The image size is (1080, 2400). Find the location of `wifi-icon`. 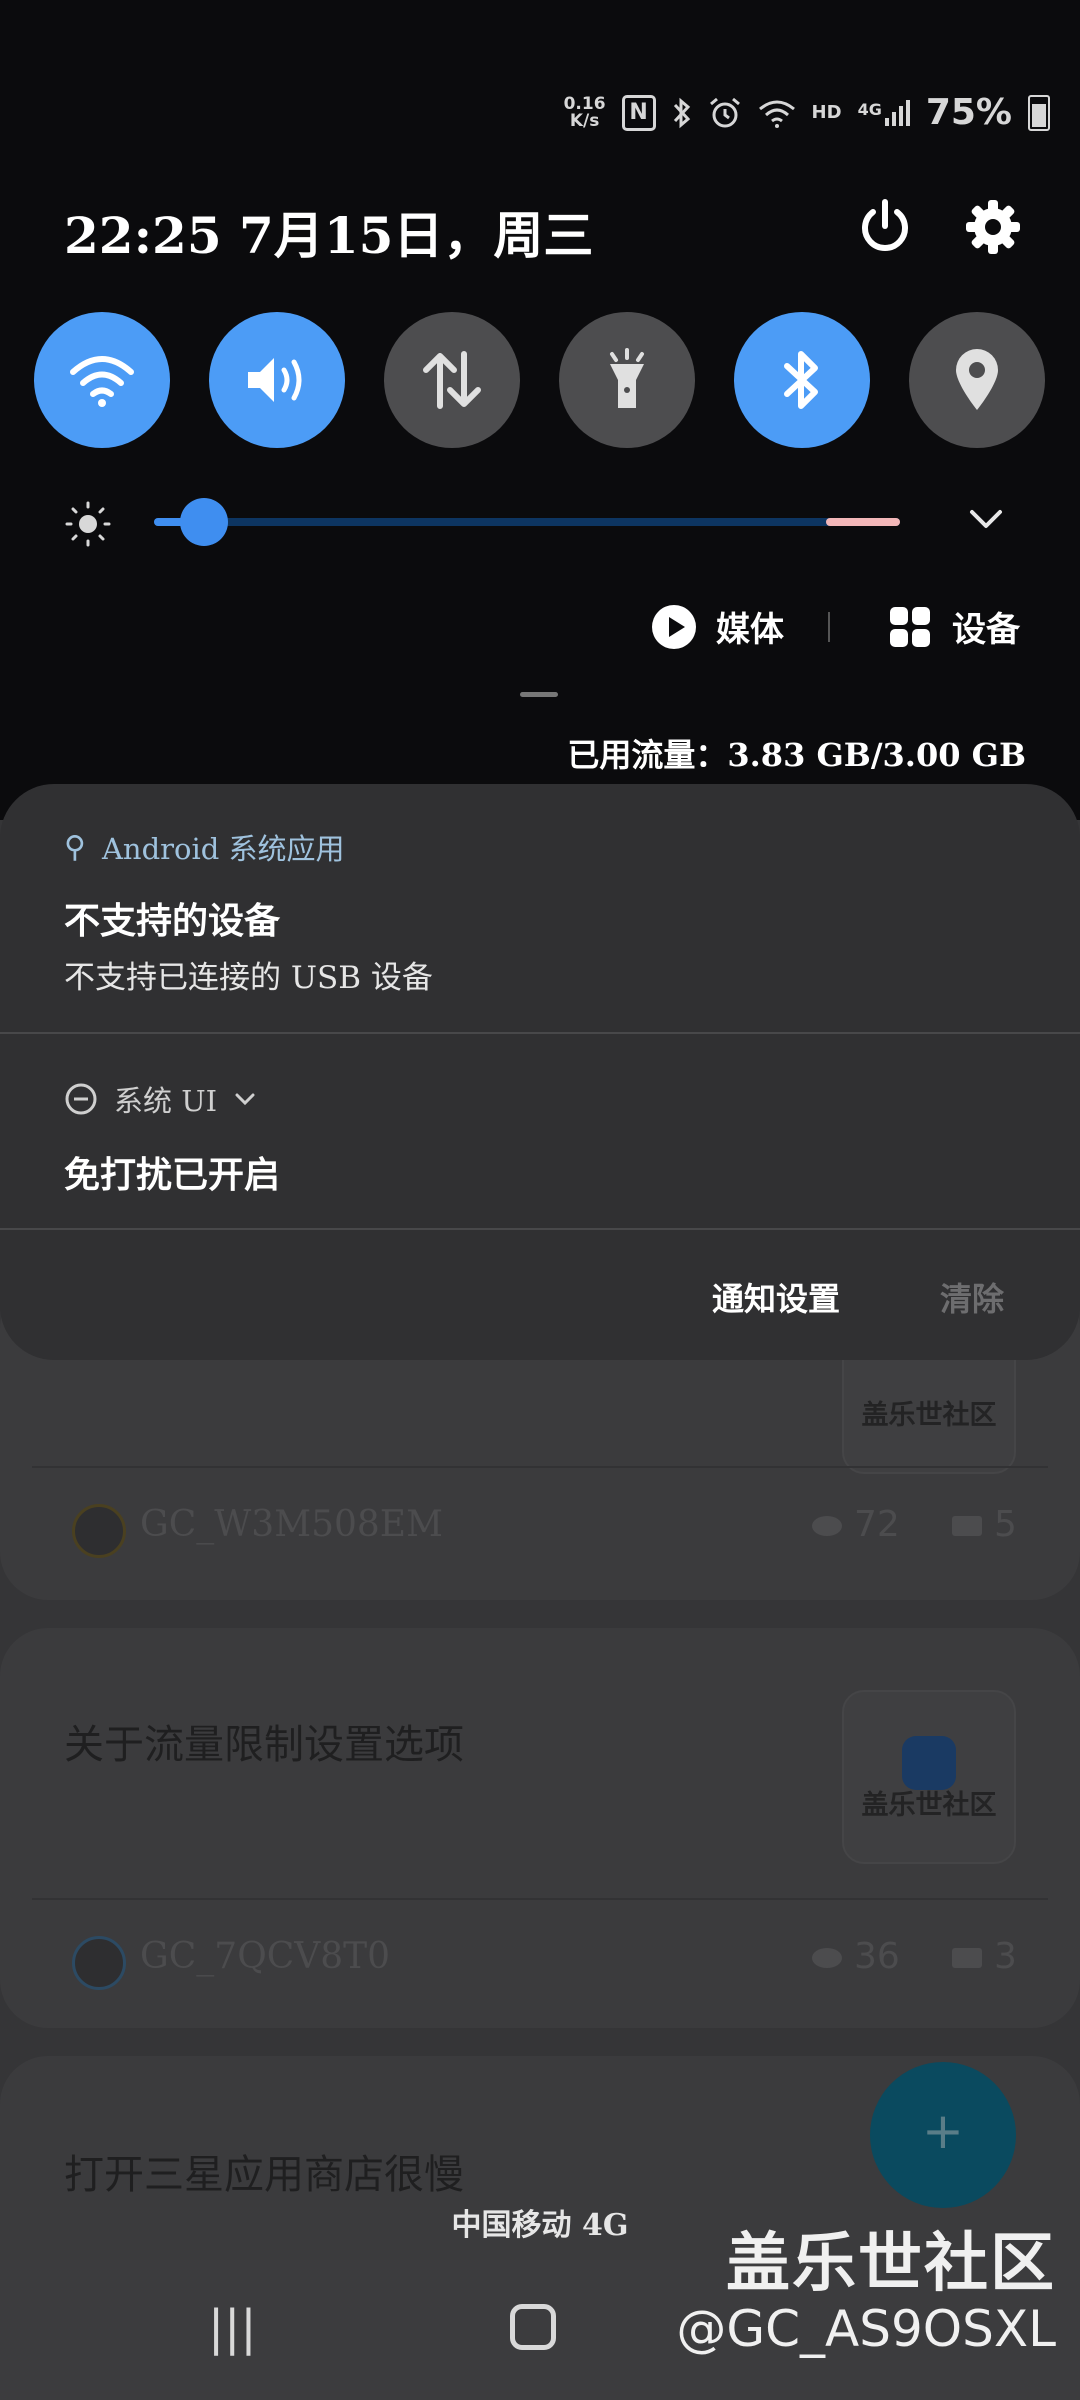

wifi-icon is located at coordinates (102, 381).